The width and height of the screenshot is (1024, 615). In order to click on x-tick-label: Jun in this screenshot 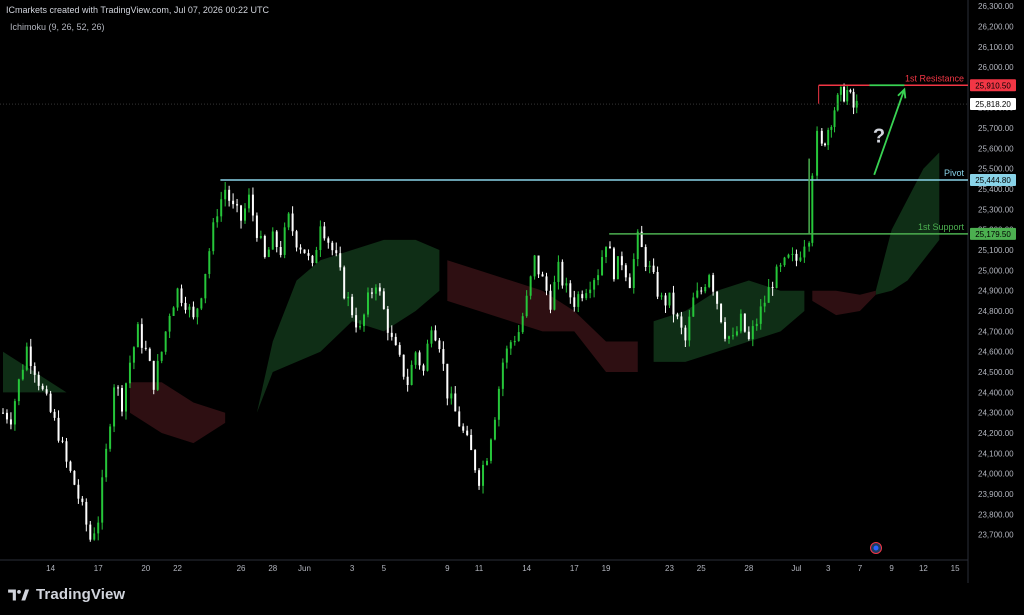, I will do `click(304, 568)`.